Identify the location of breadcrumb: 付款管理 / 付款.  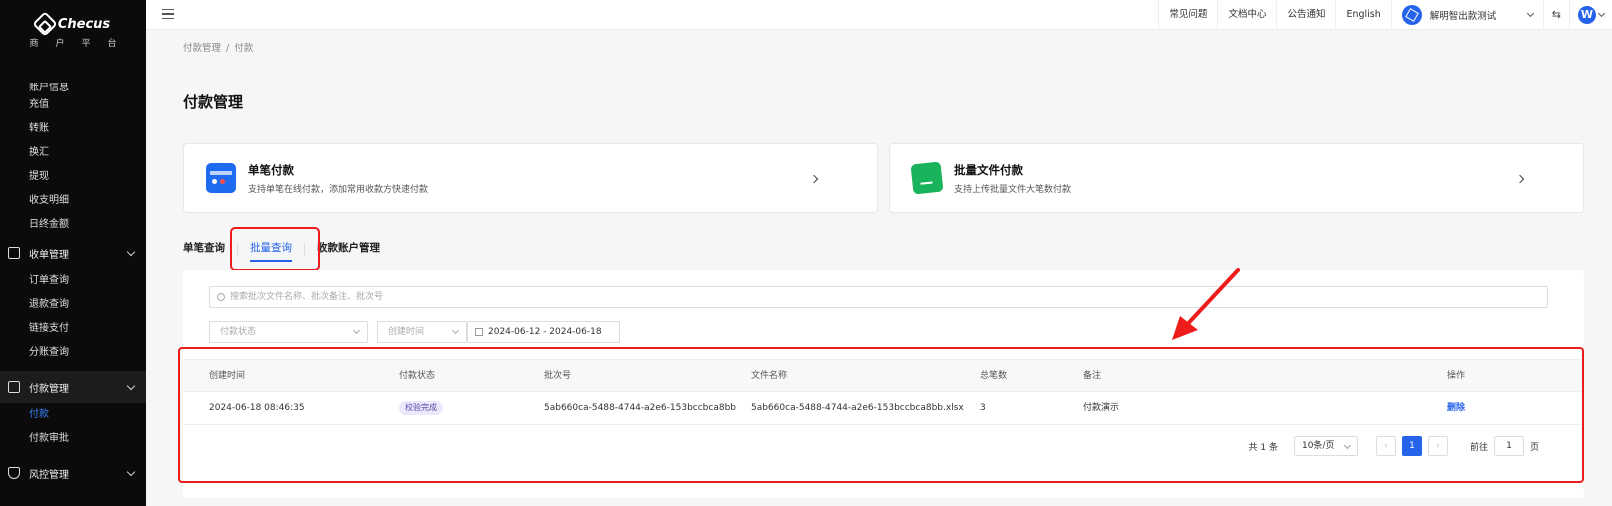
(218, 47).